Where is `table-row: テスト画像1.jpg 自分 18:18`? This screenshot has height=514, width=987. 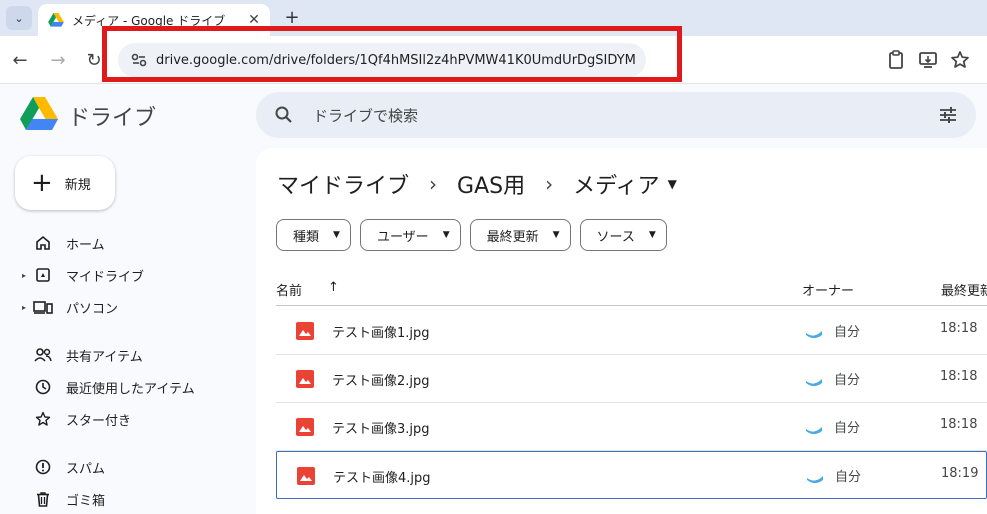 table-row: テスト画像1.jpg 自分 18:18 is located at coordinates (631, 331).